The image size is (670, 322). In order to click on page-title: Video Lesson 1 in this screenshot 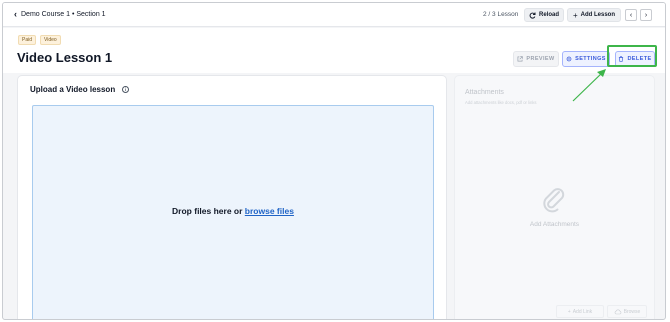, I will do `click(65, 57)`.